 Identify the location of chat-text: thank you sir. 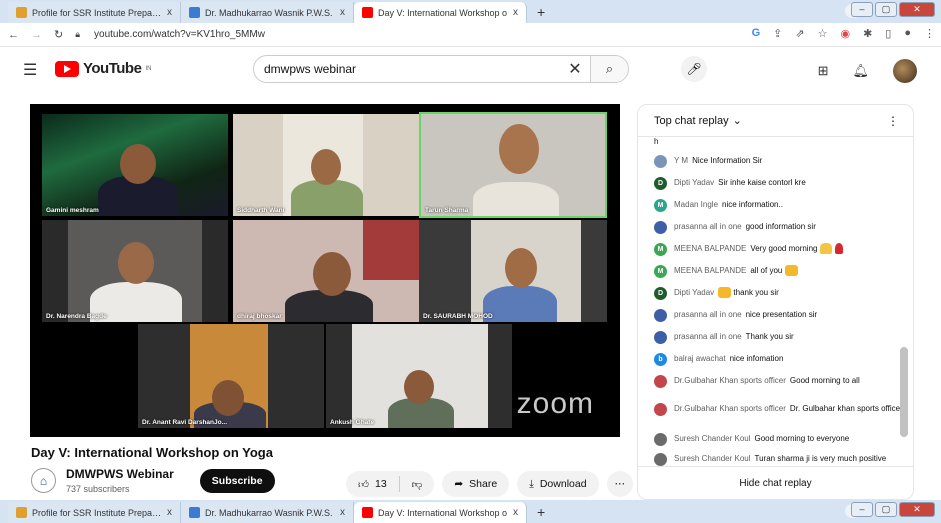
(756, 292).